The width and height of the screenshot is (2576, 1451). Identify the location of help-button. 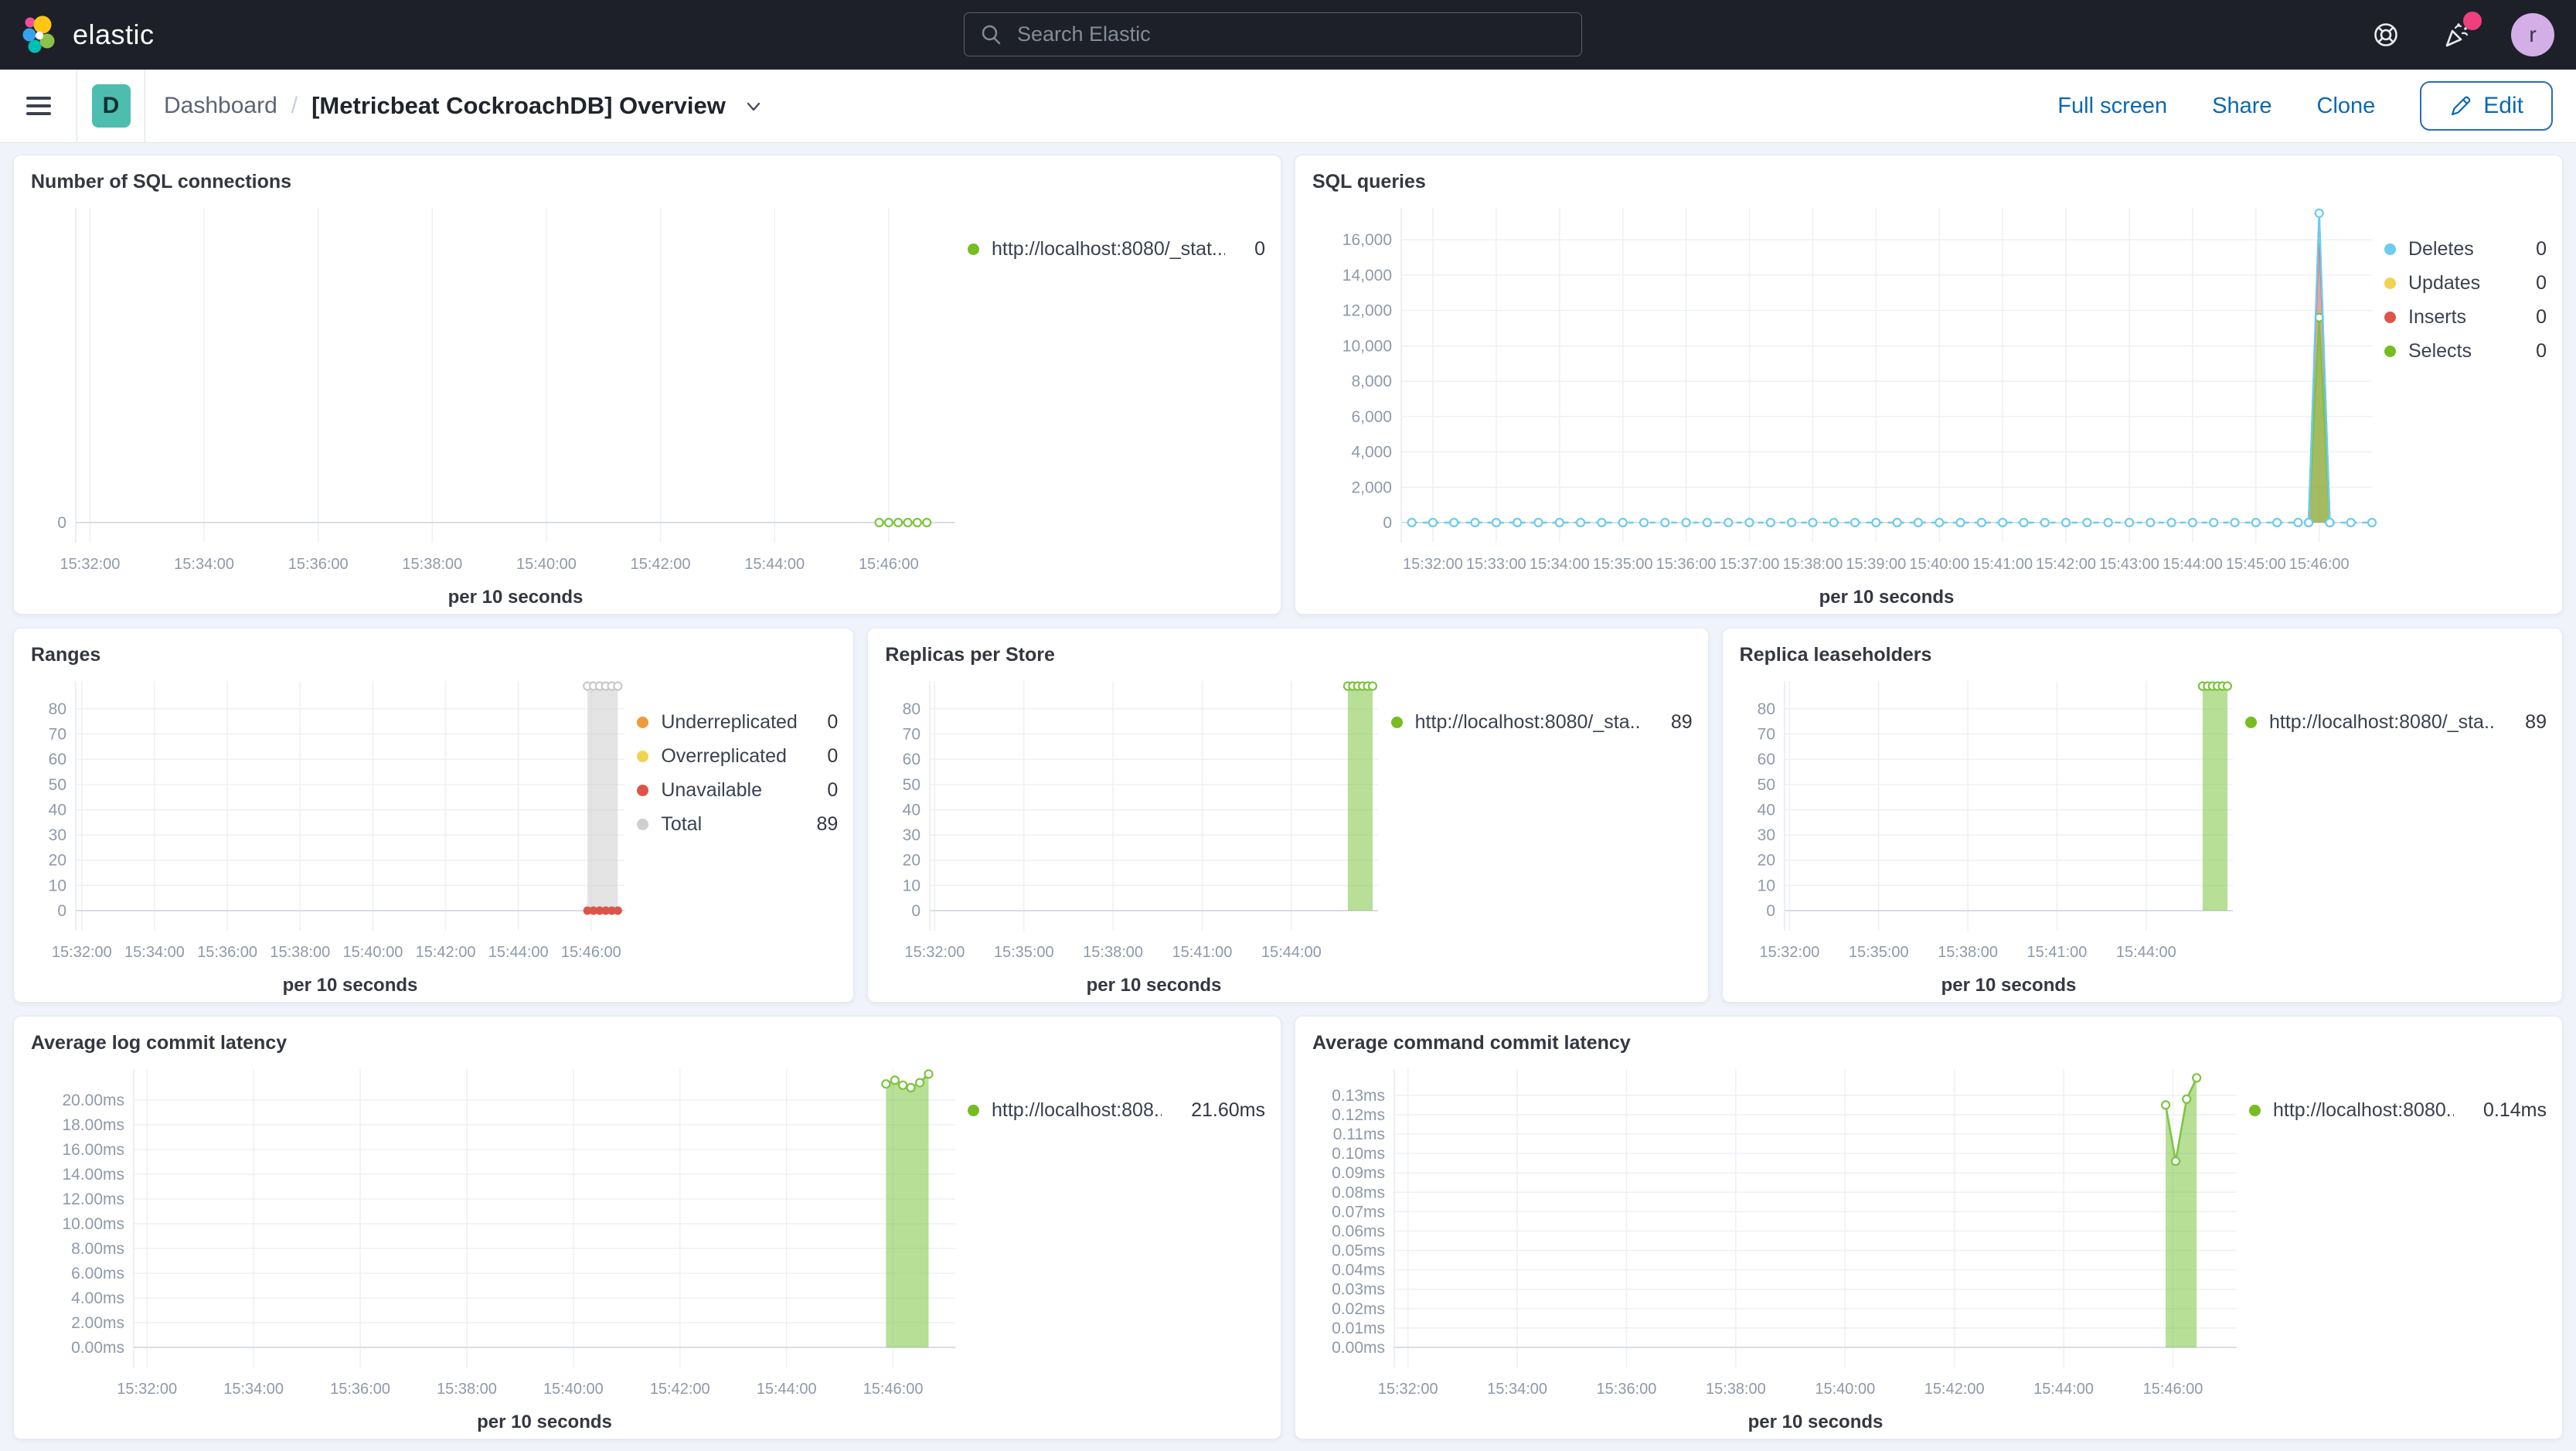
(2386, 35).